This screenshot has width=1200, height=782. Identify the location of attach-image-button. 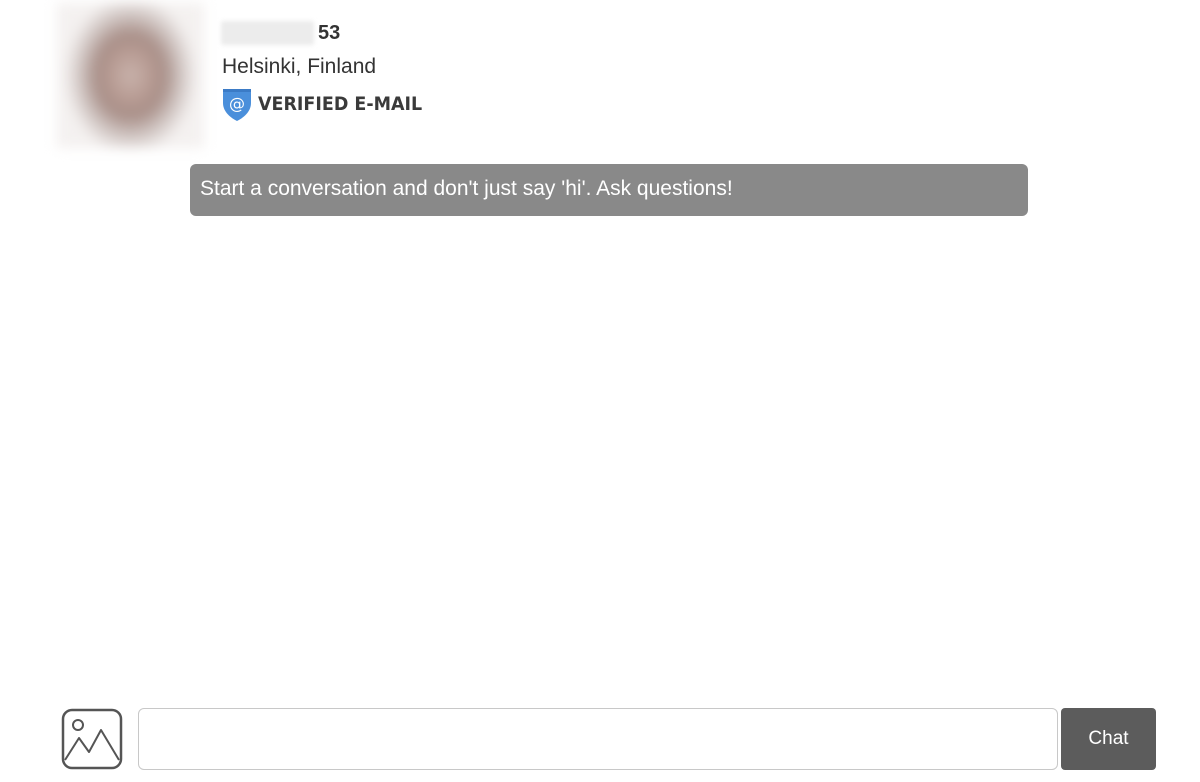
(92, 739).